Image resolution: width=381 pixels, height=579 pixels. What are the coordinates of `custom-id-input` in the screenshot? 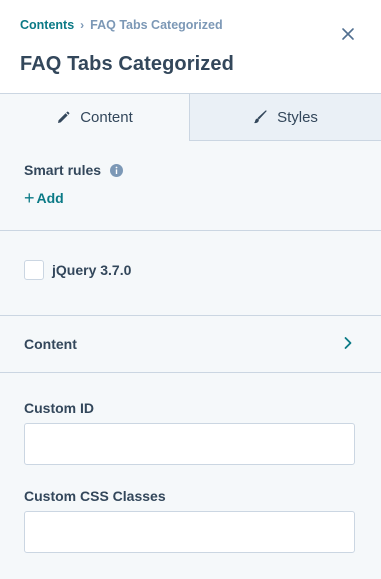 It's located at (189, 444).